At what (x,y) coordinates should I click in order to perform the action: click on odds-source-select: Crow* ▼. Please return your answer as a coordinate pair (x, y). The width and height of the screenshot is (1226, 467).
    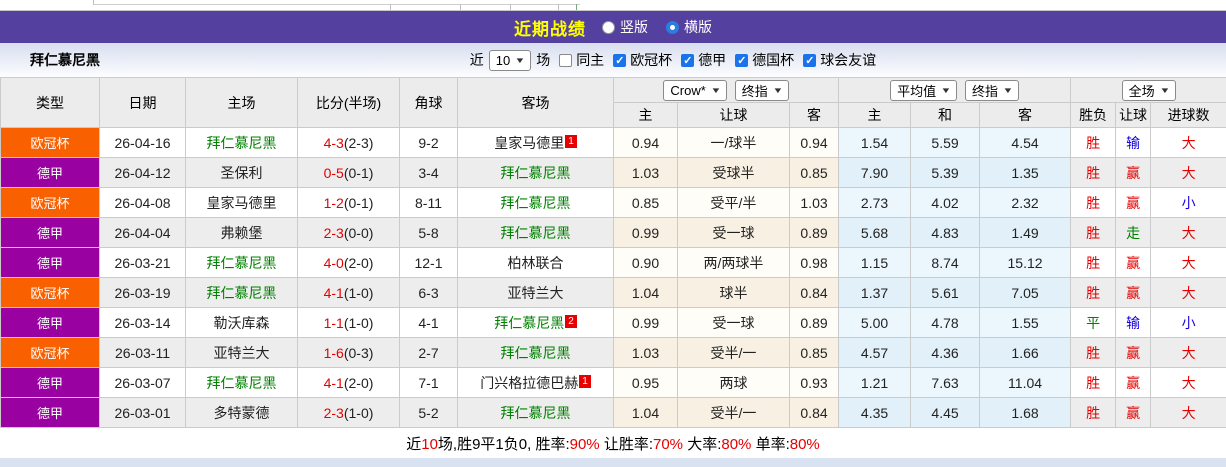
    Looking at the image, I should click on (695, 90).